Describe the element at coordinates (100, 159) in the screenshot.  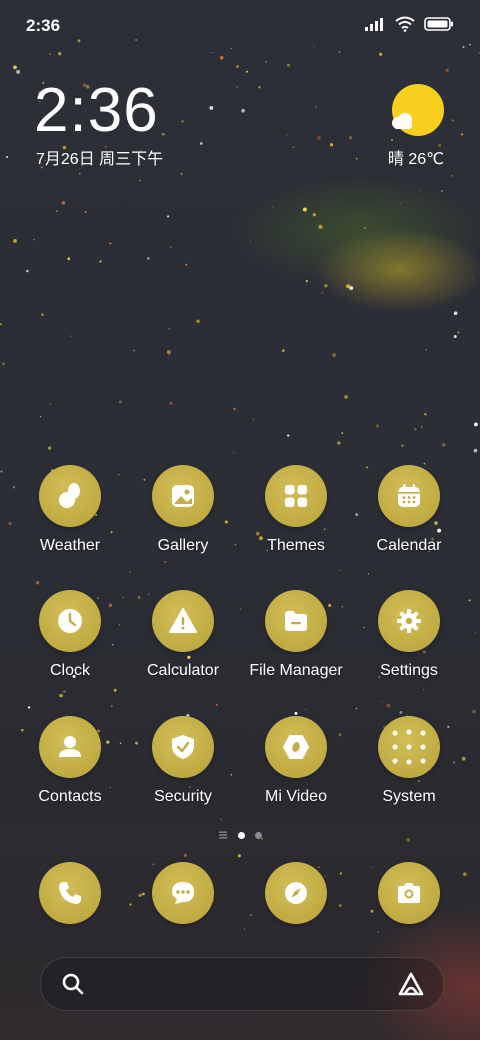
I see `clock-widget-date: 7月26日 周三下午` at that location.